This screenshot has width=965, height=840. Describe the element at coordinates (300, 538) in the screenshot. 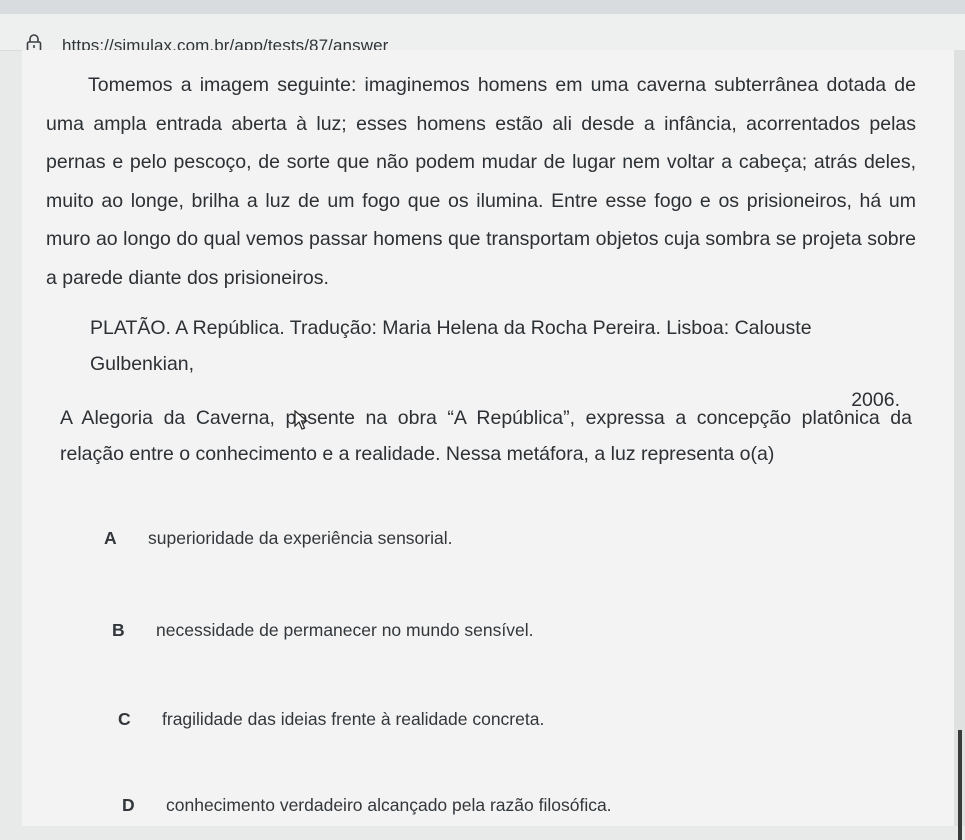

I see `option-a-text: superioridade da experiência sensorial.` at that location.